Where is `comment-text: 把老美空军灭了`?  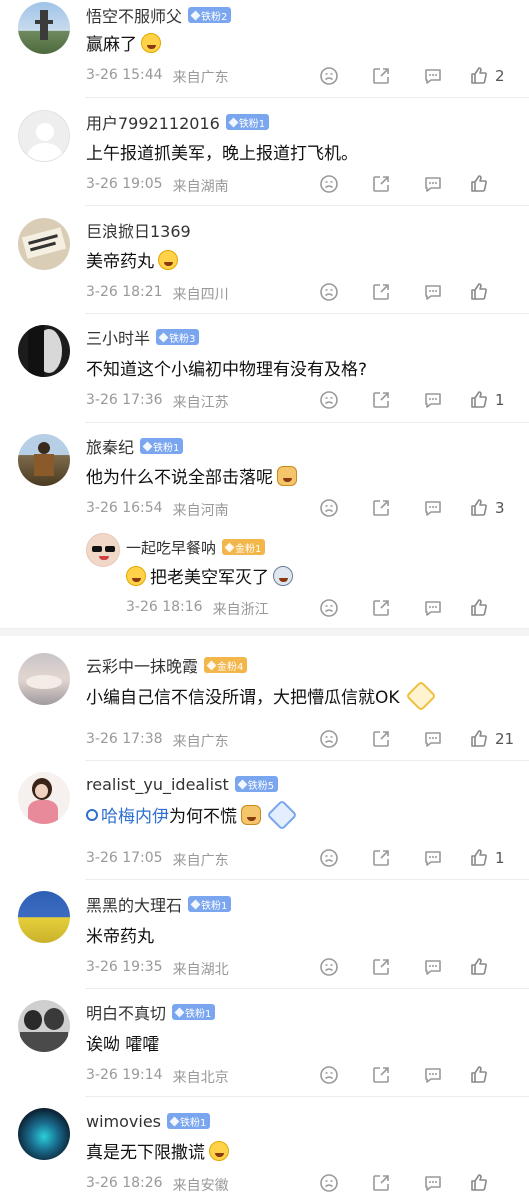 comment-text: 把老美空军灭了 is located at coordinates (209, 575).